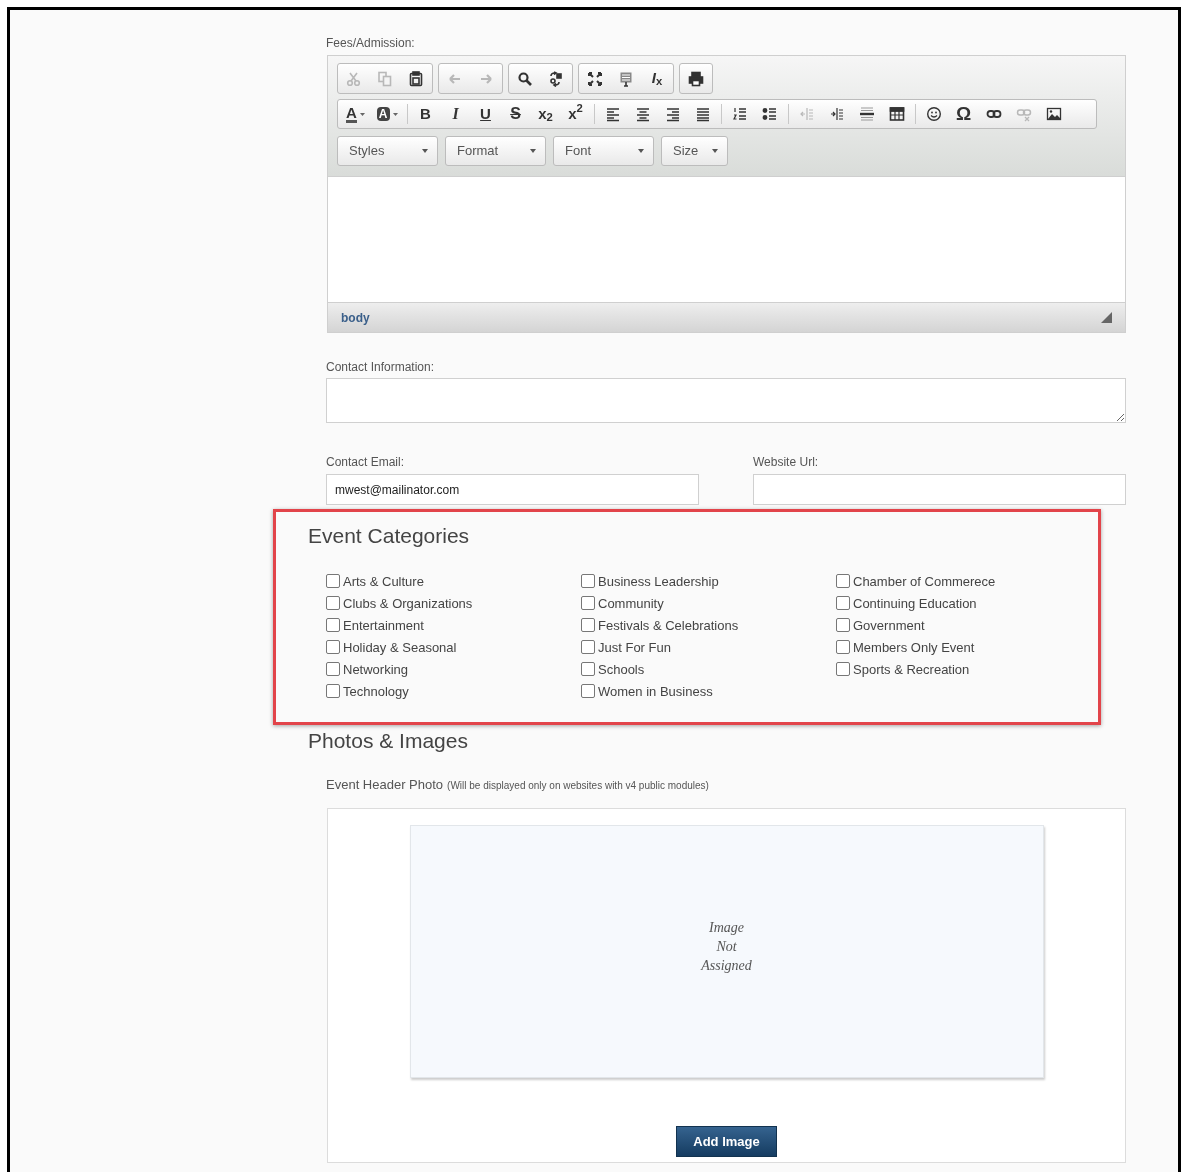  Describe the element at coordinates (642, 114) in the screenshot. I see `align-center-icon` at that location.